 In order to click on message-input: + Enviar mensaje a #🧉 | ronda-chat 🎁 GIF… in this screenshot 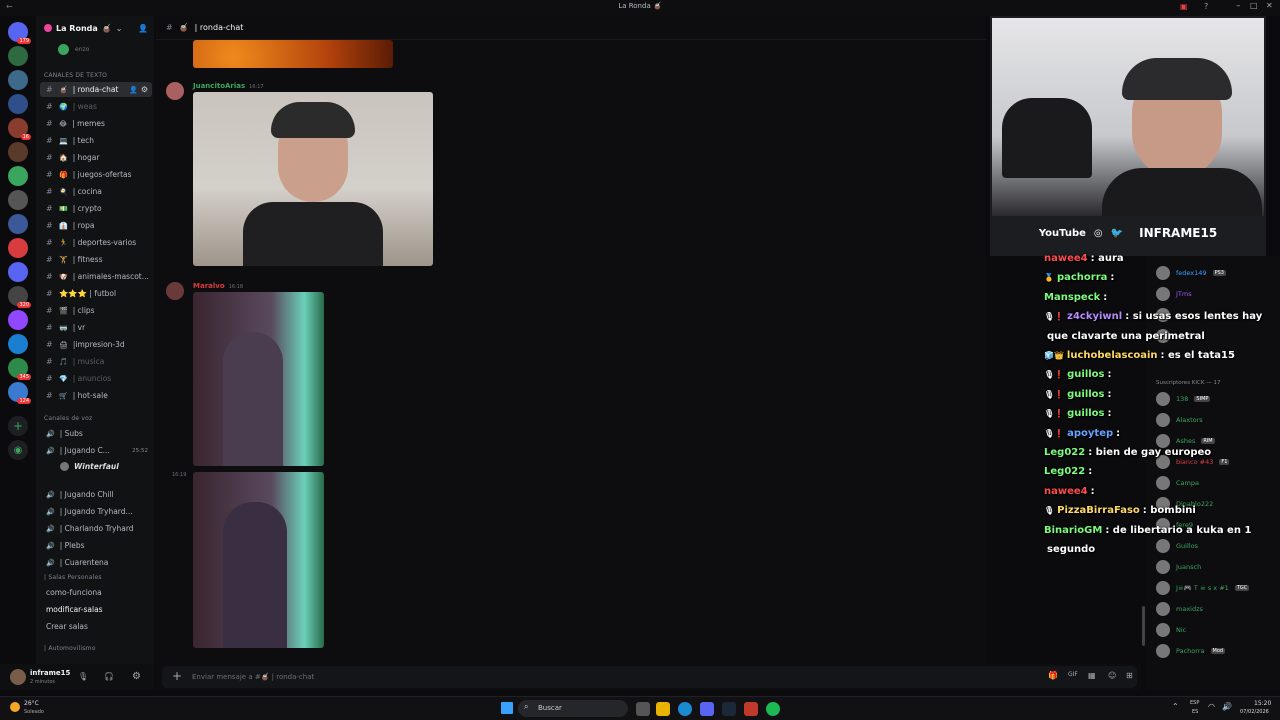, I will do `click(649, 677)`.